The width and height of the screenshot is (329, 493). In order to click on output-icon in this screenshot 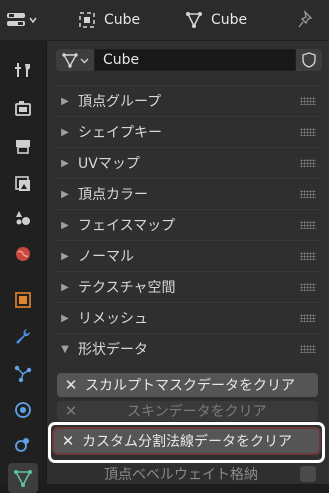, I will do `click(23, 147)`.